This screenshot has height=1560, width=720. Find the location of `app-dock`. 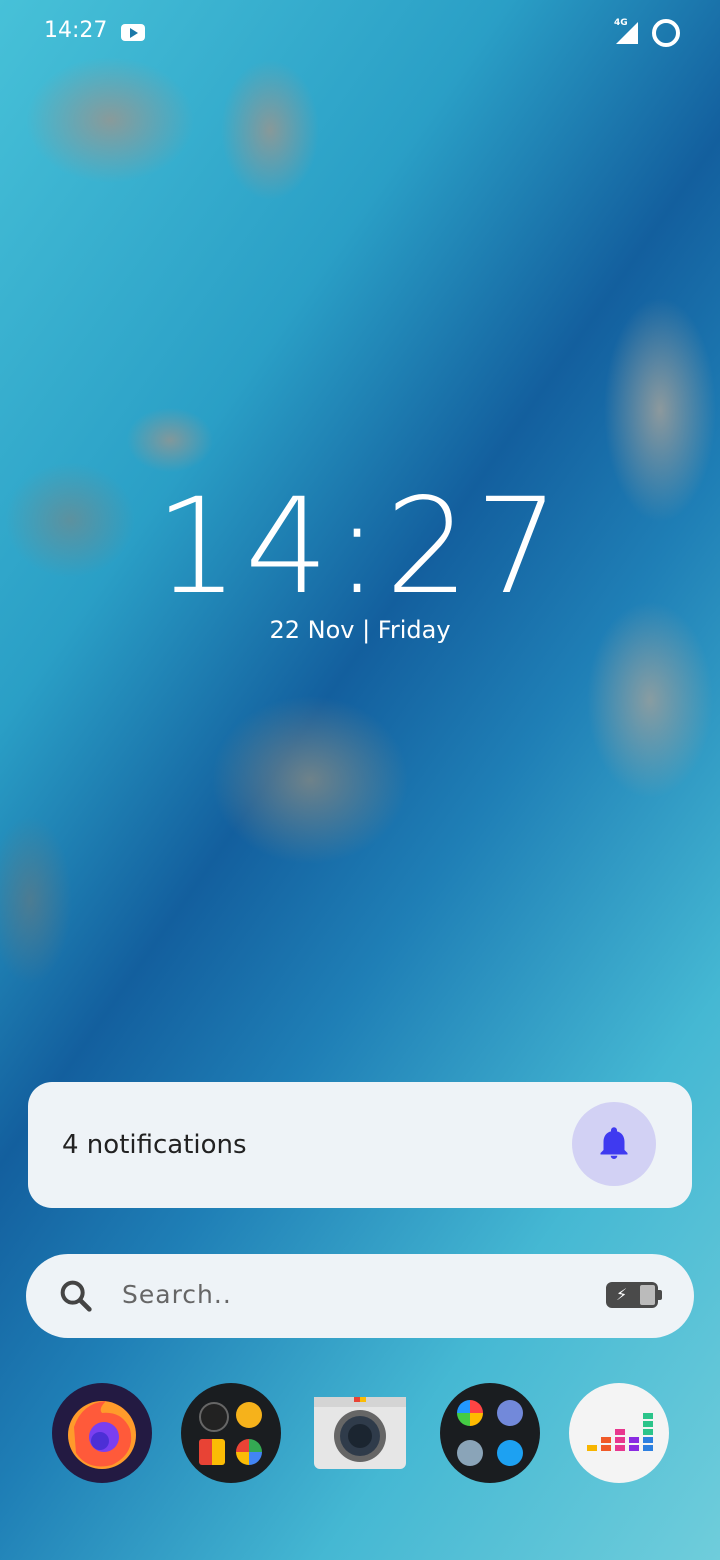

app-dock is located at coordinates (360, 1433).